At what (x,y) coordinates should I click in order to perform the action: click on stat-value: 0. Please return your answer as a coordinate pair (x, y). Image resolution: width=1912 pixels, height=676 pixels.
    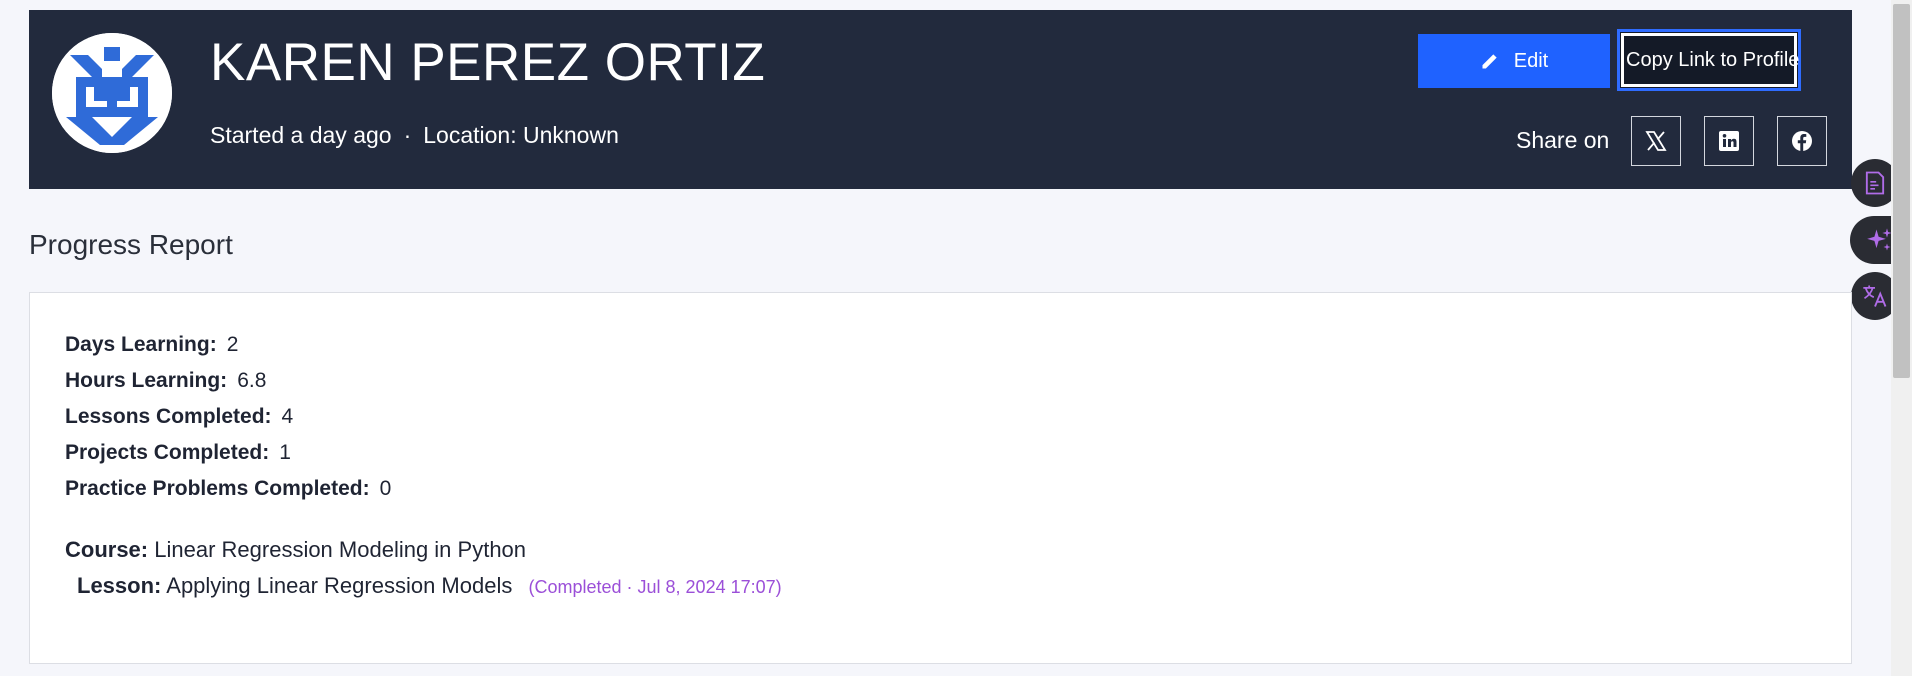
    Looking at the image, I should click on (385, 488).